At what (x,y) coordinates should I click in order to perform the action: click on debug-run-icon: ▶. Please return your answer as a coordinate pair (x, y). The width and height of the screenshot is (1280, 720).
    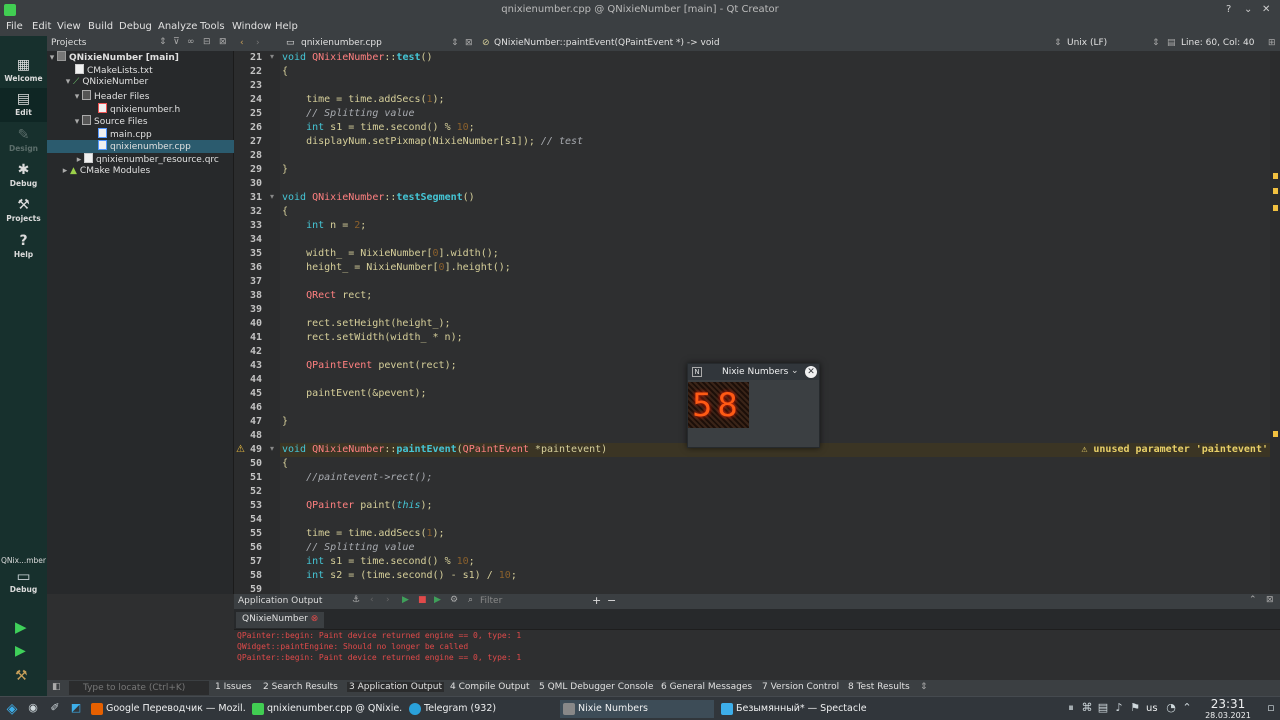
    Looking at the image, I should click on (20, 651).